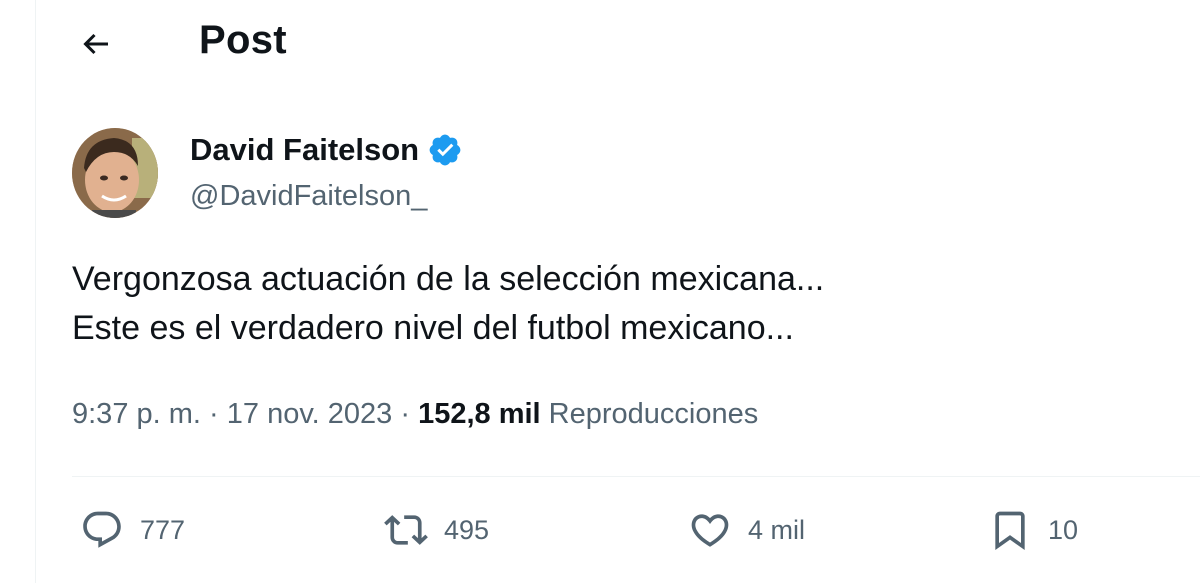 This screenshot has width=1200, height=583. Describe the element at coordinates (132, 530) in the screenshot. I see `reply-button: 777` at that location.